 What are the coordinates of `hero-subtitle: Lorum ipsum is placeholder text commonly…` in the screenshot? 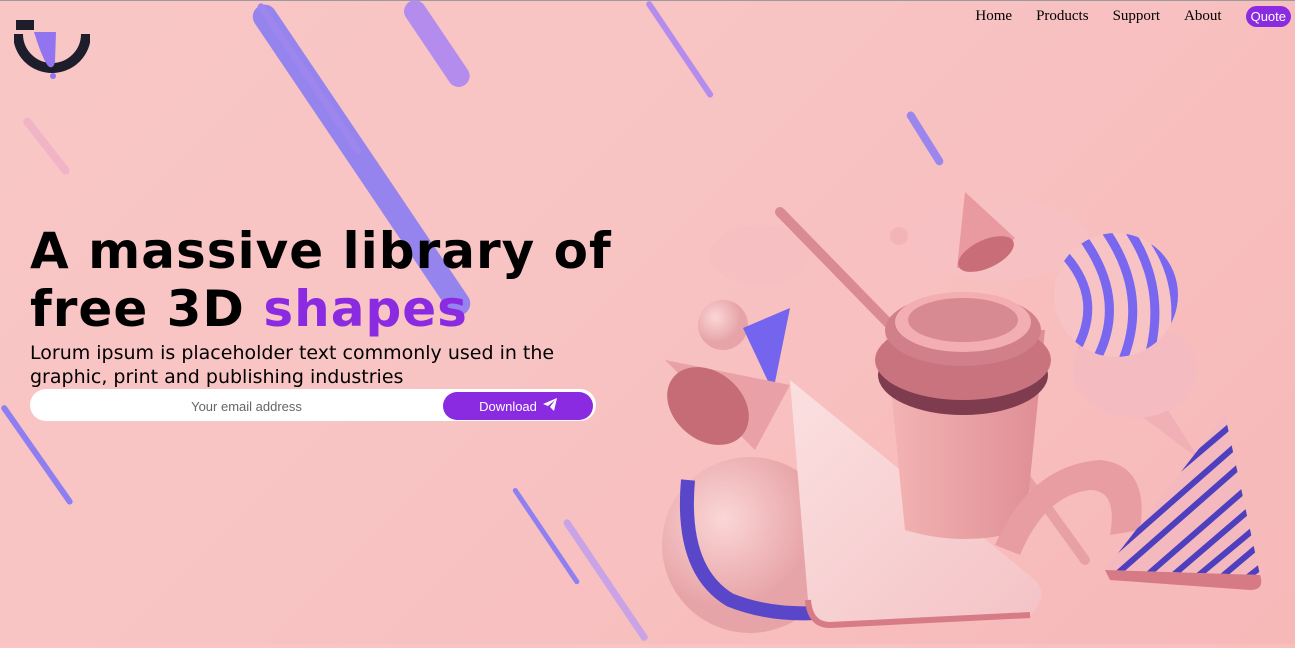 It's located at (292, 365).